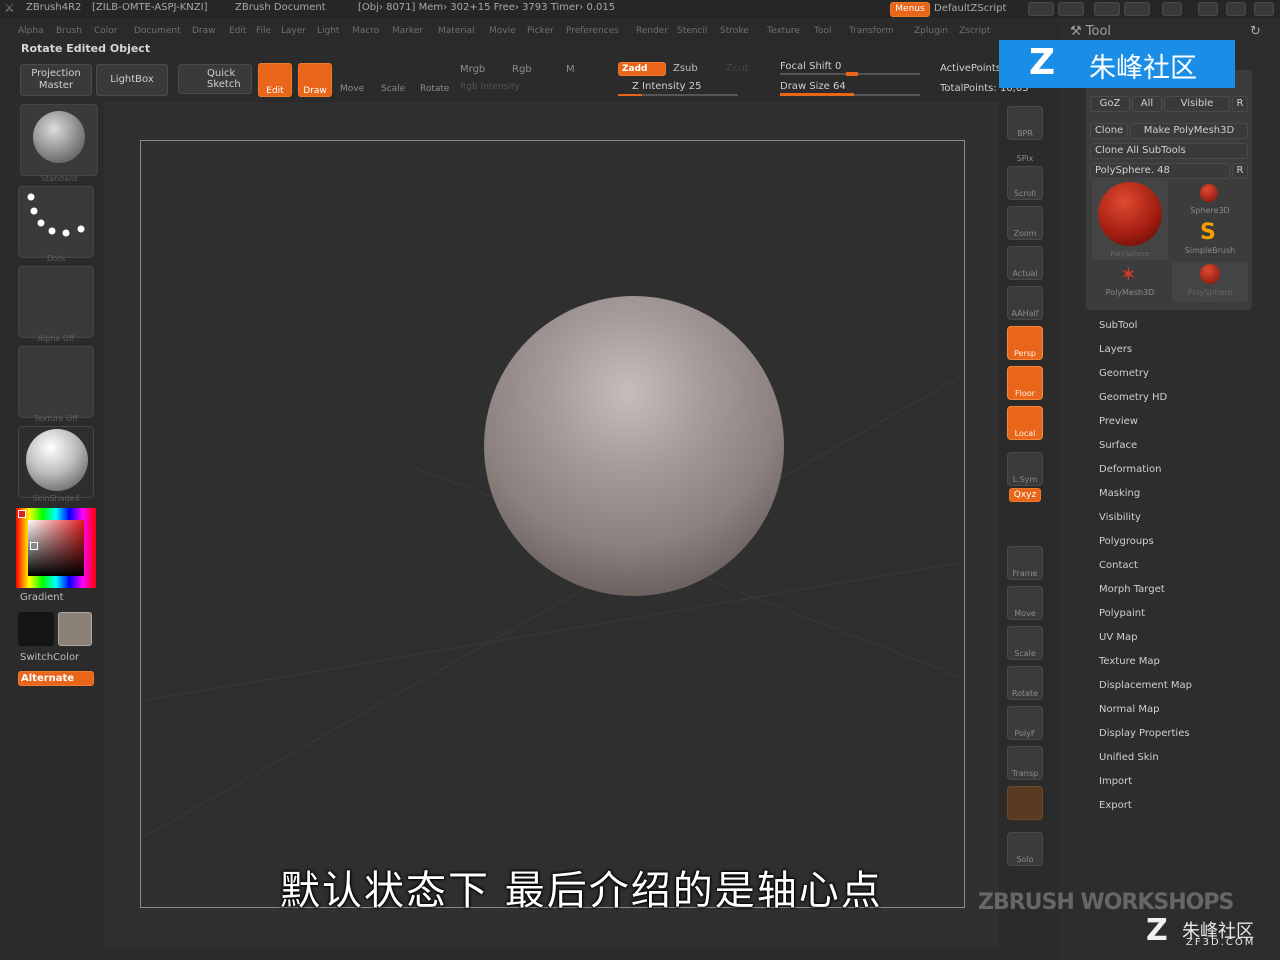 The height and width of the screenshot is (960, 1280). I want to click on menu-item-alpha: Alpha, so click(31, 31).